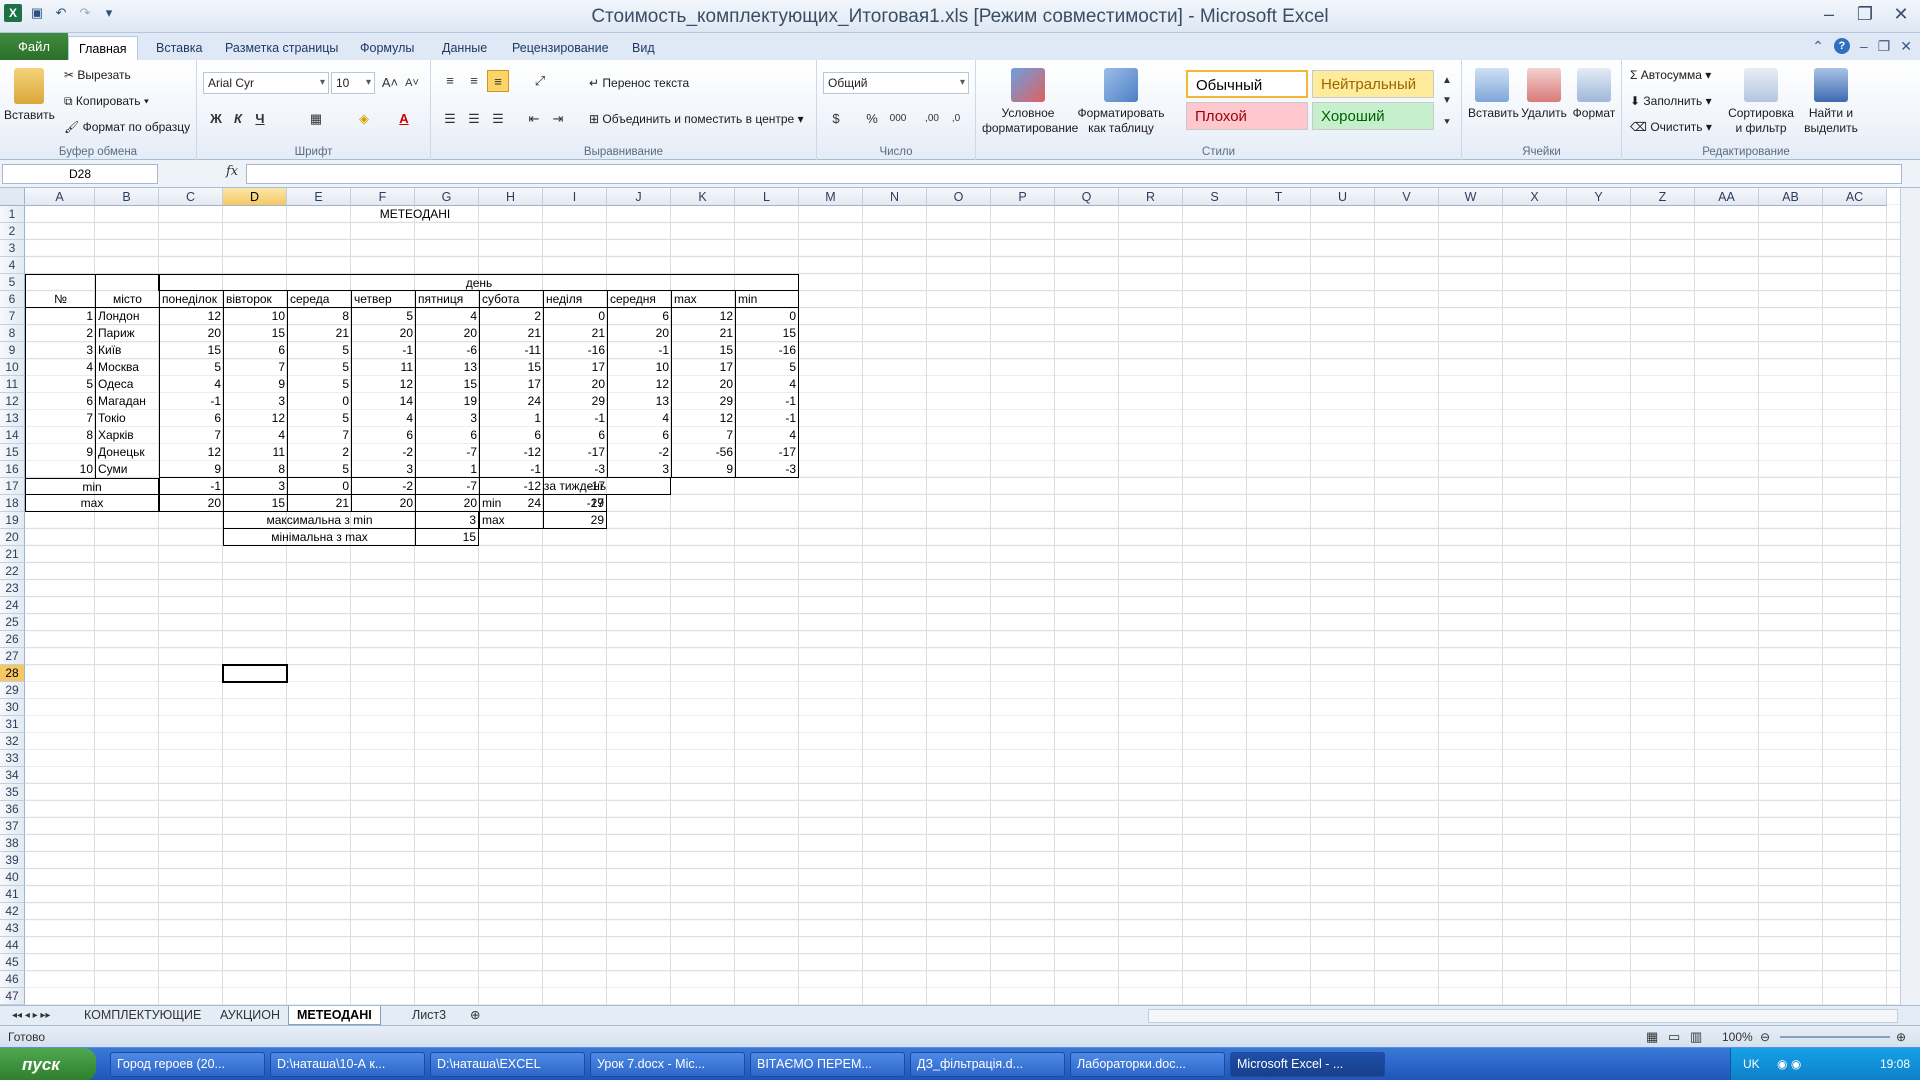 The height and width of the screenshot is (1080, 1920). Describe the element at coordinates (127, 197) in the screenshot. I see `column-header-b: B` at that location.